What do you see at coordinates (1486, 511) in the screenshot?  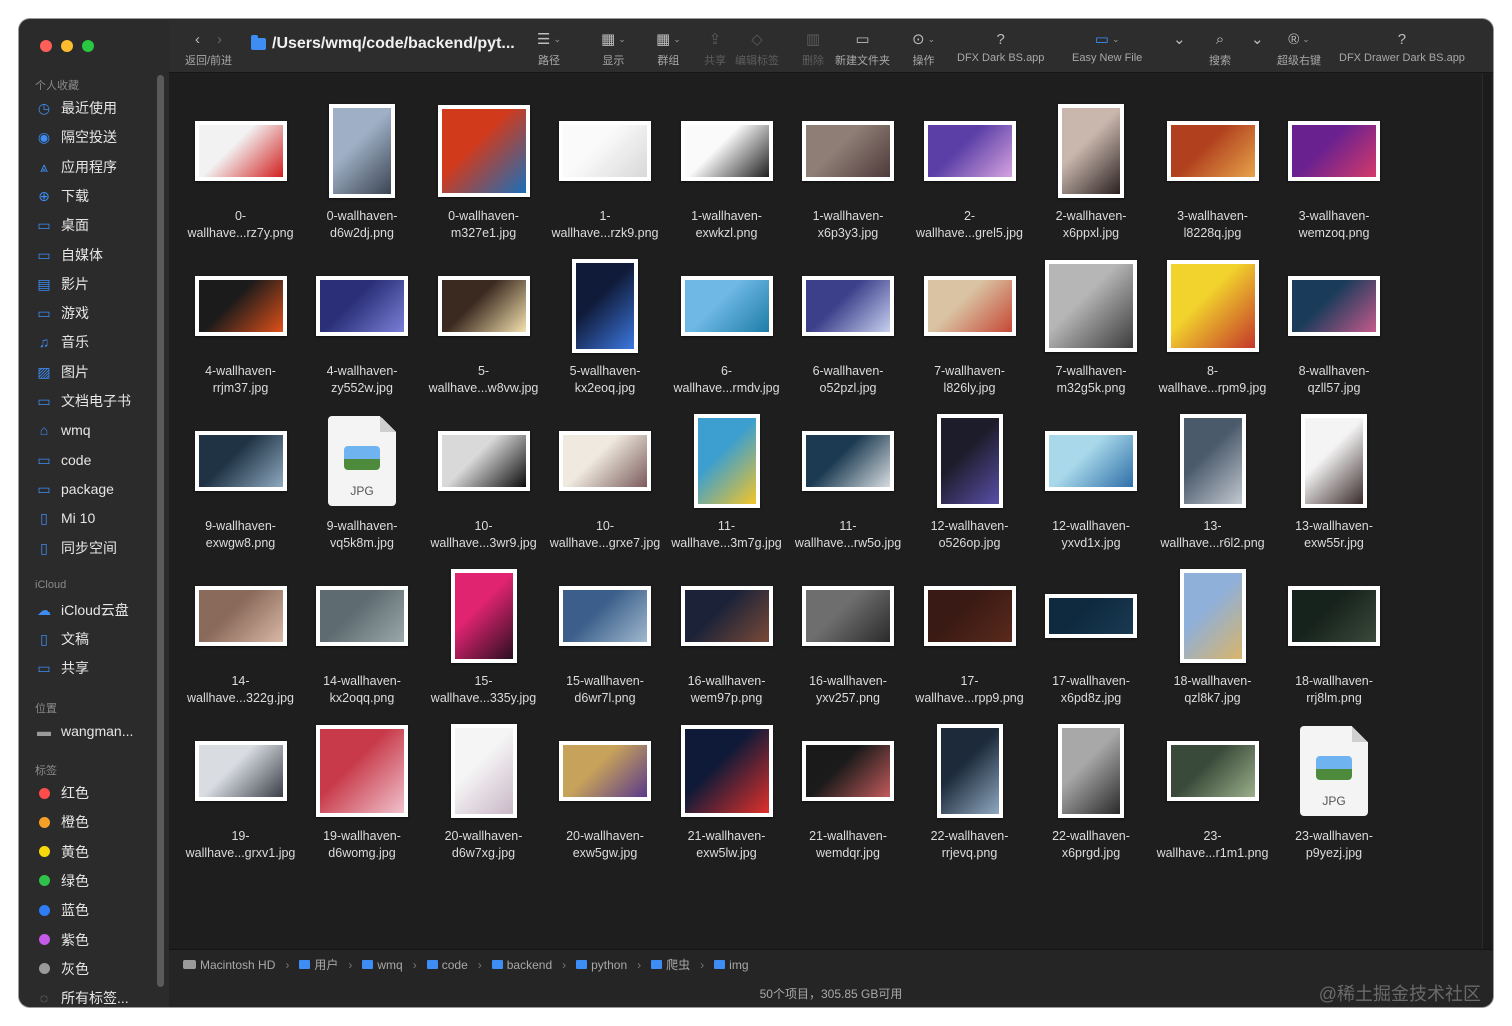 I see `content-scrollbar` at bounding box center [1486, 511].